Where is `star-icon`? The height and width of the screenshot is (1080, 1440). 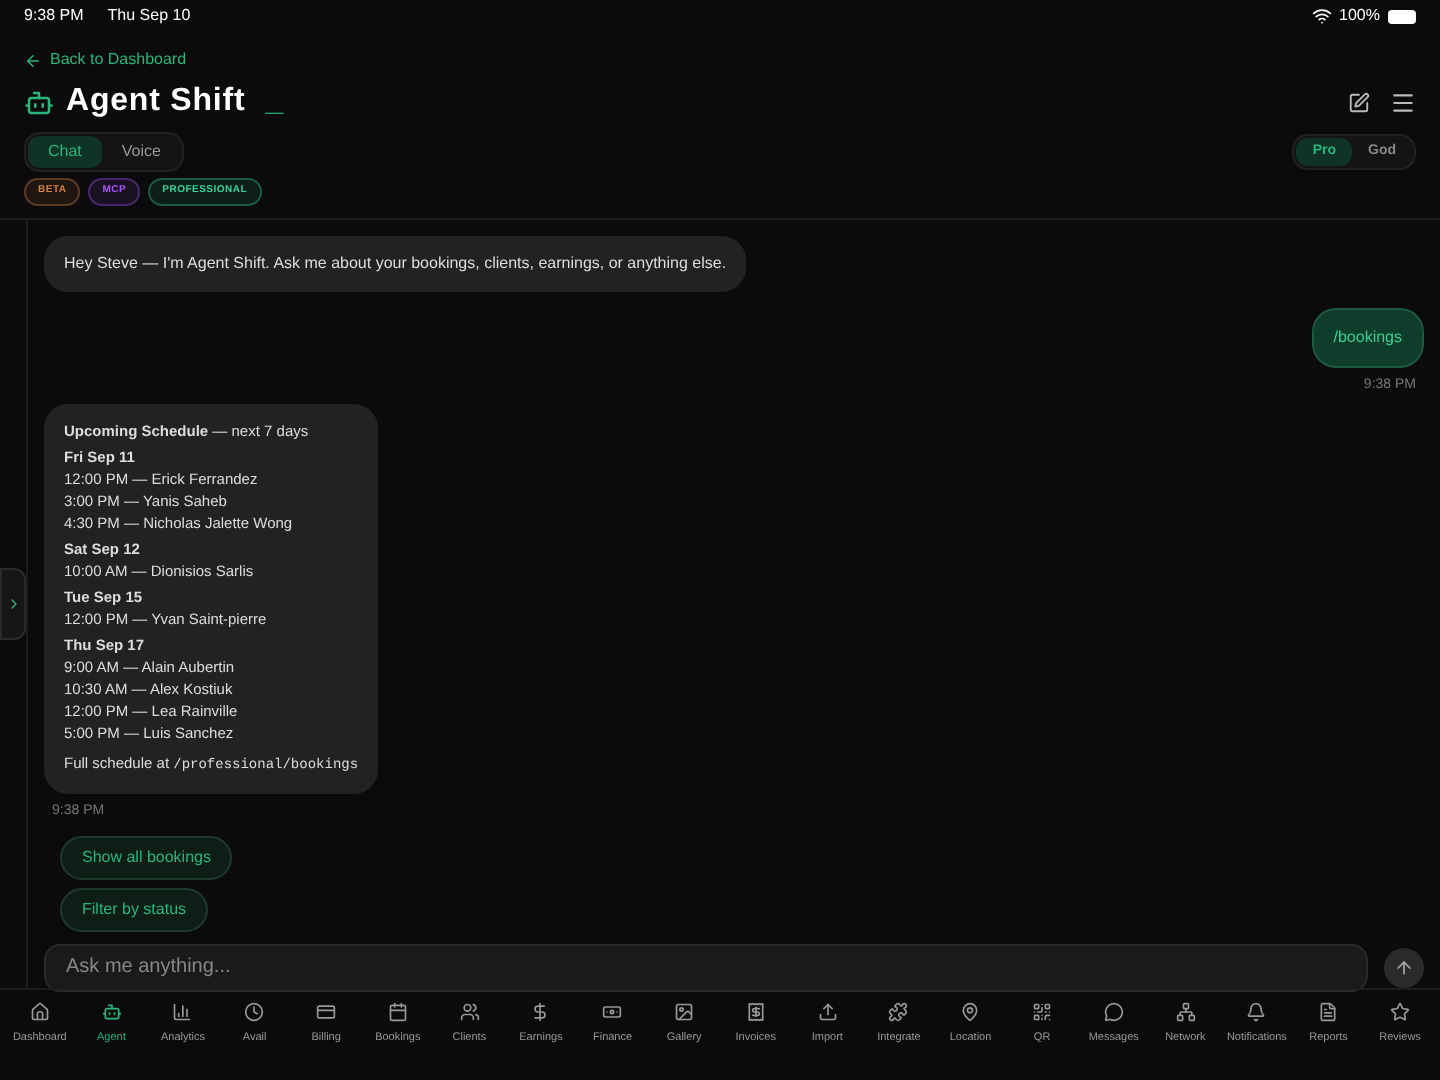 star-icon is located at coordinates (1400, 1012).